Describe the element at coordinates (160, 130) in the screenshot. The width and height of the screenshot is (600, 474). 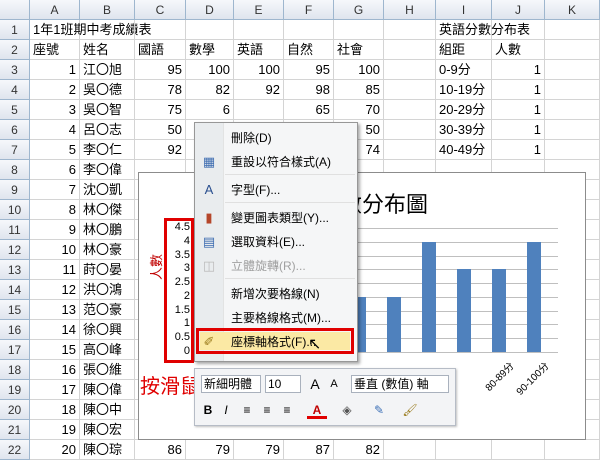
I see `cell: 50` at that location.